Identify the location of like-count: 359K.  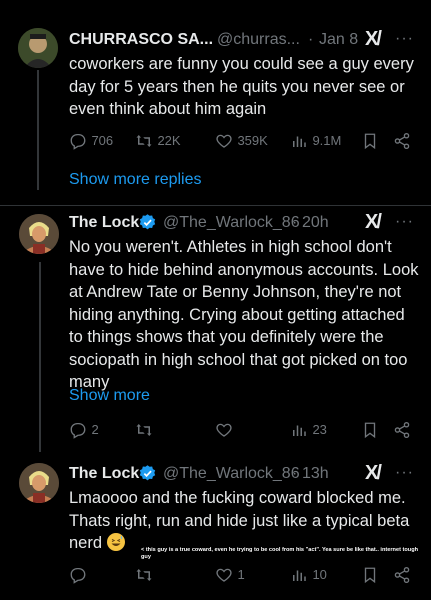
(252, 141).